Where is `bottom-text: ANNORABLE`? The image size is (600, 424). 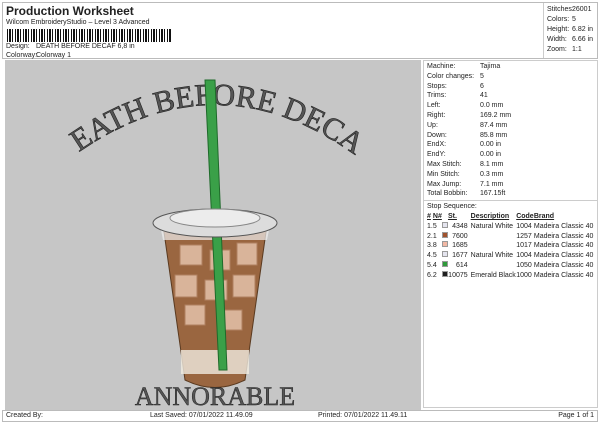
bottom-text: ANNORABLE is located at coordinates (215, 396).